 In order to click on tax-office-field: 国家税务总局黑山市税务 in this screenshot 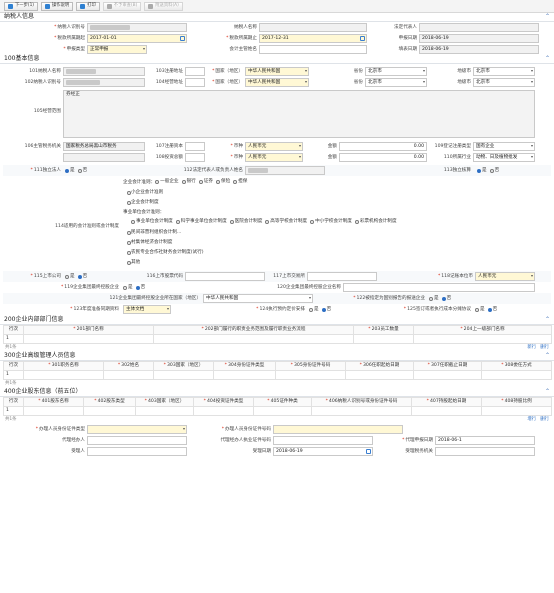, I will do `click(104, 146)`.